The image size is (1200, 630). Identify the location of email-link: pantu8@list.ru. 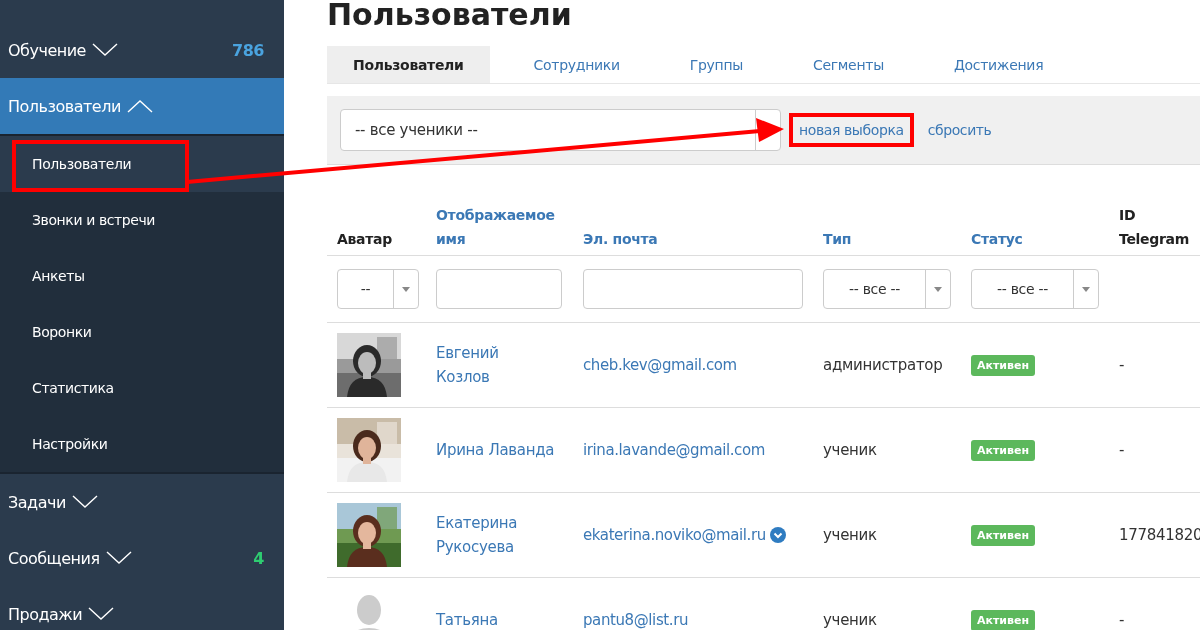
(636, 620).